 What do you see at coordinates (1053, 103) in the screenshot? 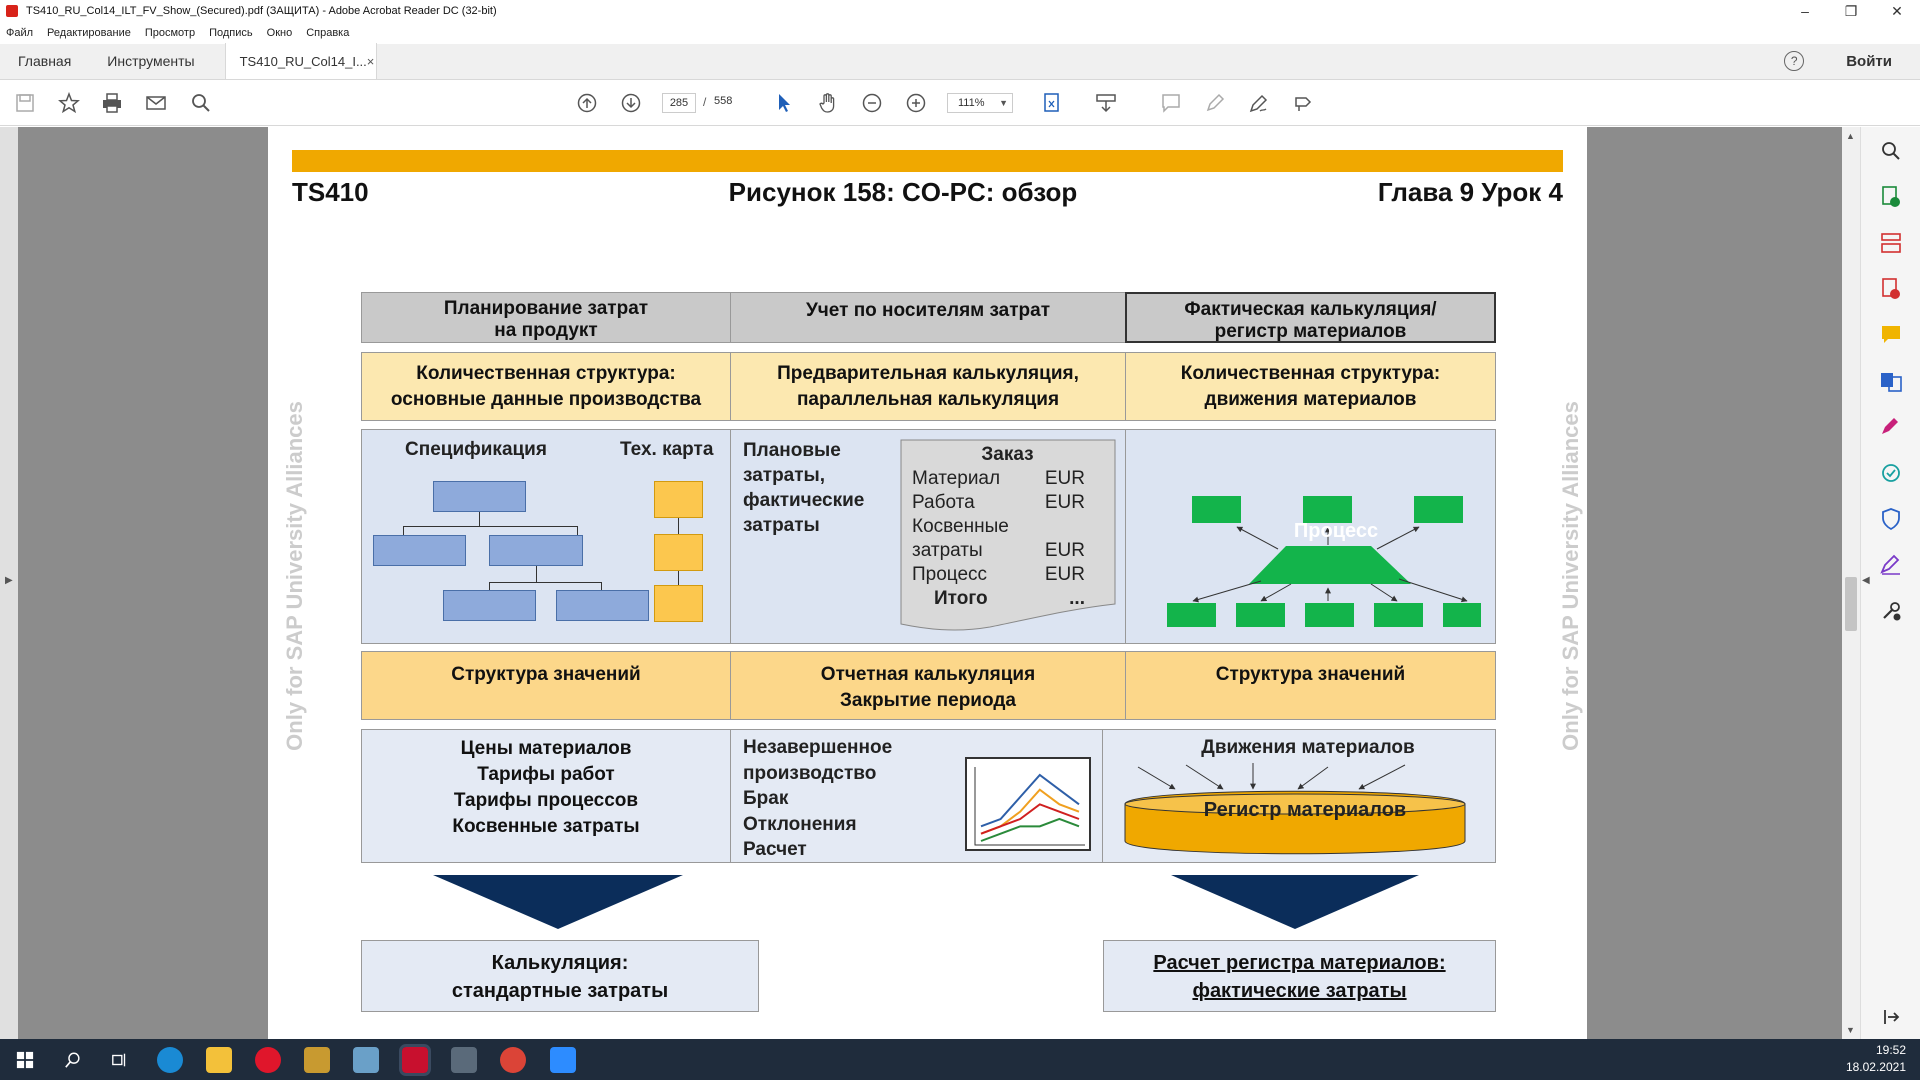
I see `fit-page-icon` at bounding box center [1053, 103].